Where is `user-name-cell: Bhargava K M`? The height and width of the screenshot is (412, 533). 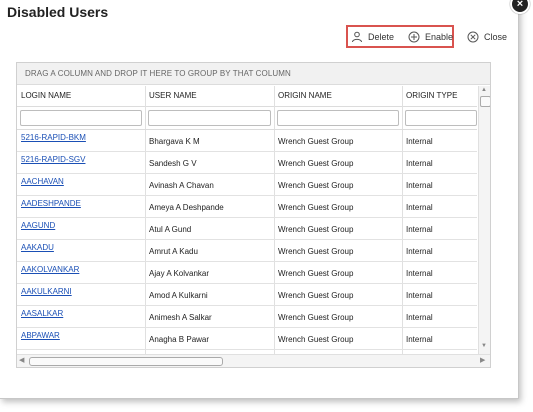 user-name-cell: Bhargava K M is located at coordinates (174, 141).